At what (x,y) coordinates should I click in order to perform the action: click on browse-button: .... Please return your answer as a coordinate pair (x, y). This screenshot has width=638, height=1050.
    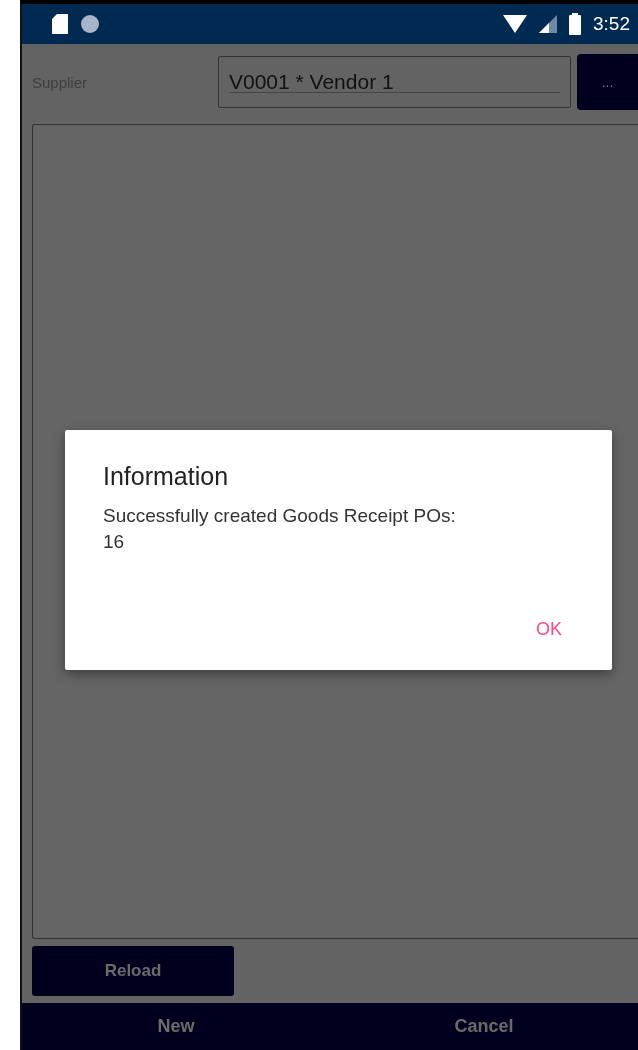
    Looking at the image, I should click on (607, 82).